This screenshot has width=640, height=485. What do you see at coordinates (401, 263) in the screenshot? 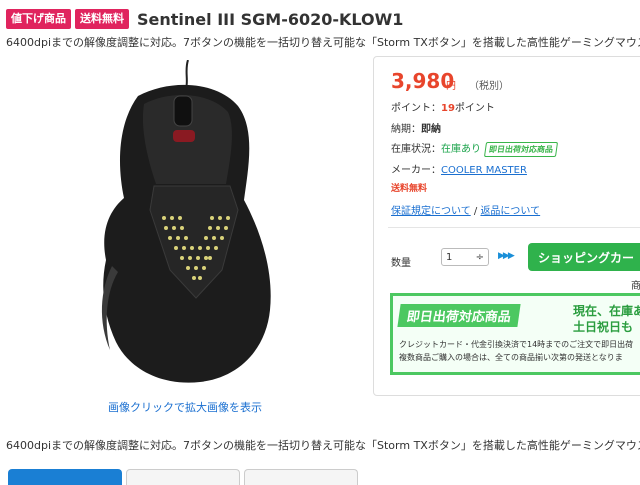
I see `quantity-label: 数量` at bounding box center [401, 263].